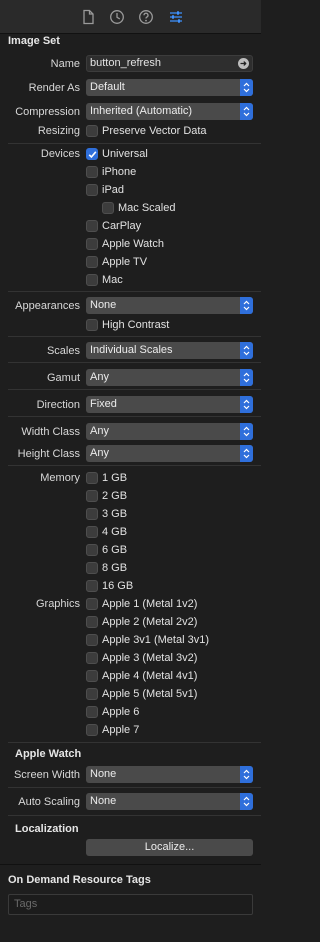 The height and width of the screenshot is (942, 320). Describe the element at coordinates (47, 829) in the screenshot. I see `localization-heading: Localization` at that location.